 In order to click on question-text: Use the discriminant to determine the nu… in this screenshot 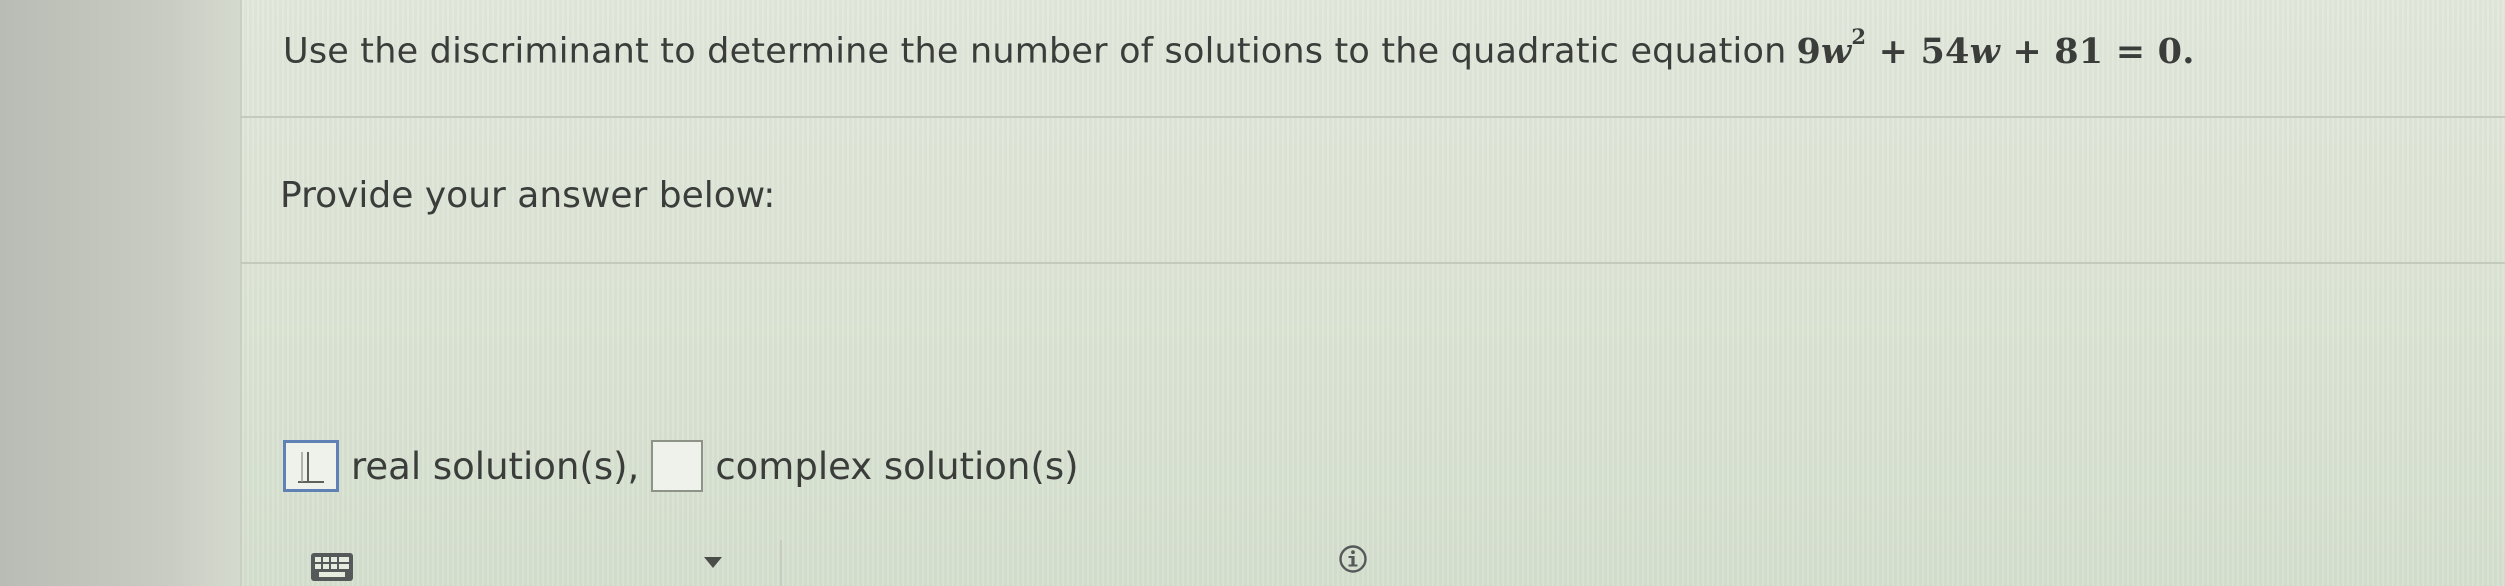, I will do `click(1239, 48)`.